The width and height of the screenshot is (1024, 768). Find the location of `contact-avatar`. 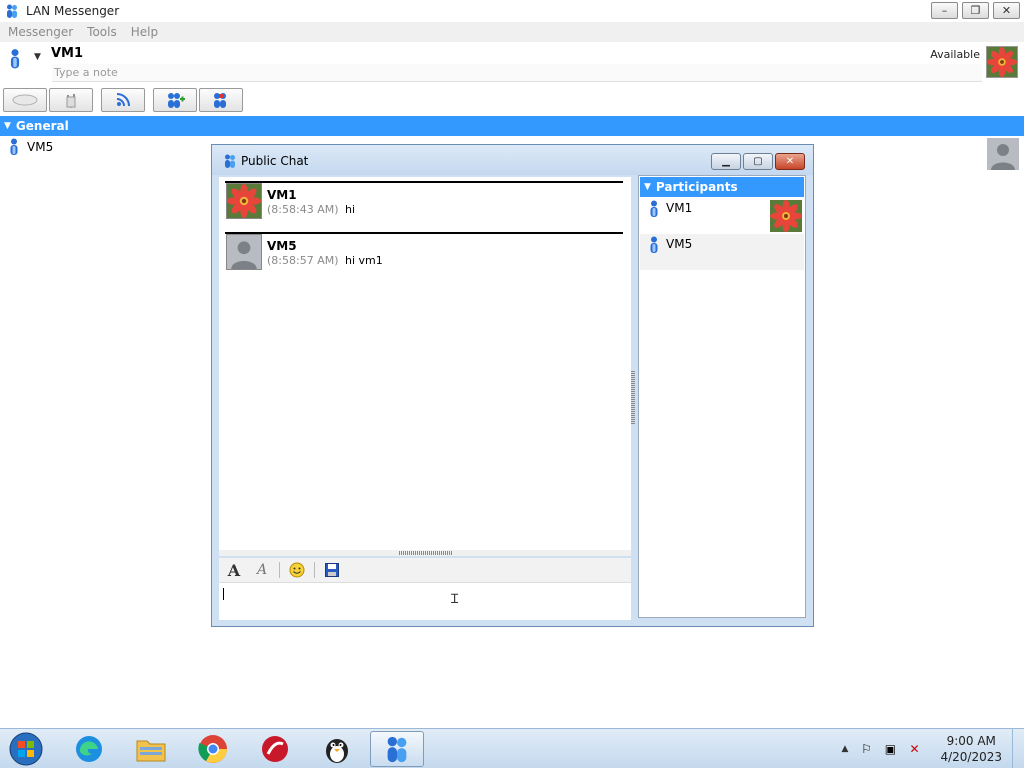

contact-avatar is located at coordinates (1003, 154).